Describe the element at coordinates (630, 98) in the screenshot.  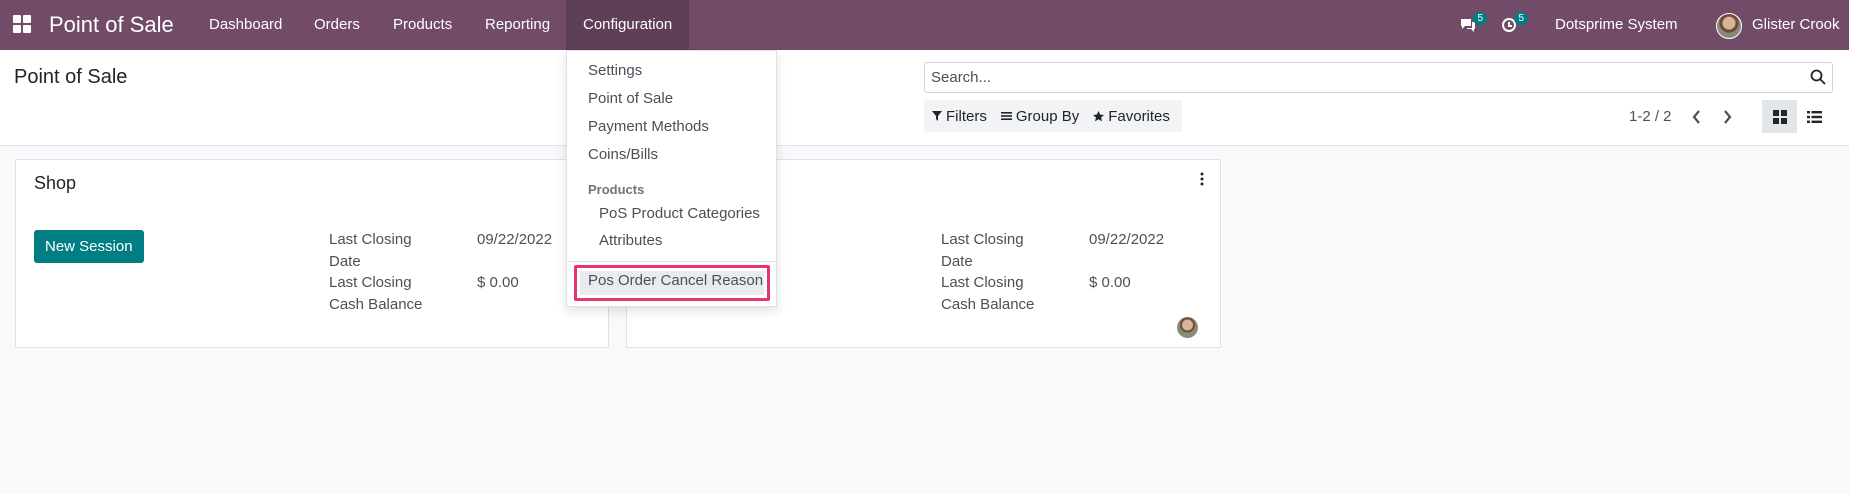
I see `dropdown-item-point-of-sale: Point of Sale` at that location.